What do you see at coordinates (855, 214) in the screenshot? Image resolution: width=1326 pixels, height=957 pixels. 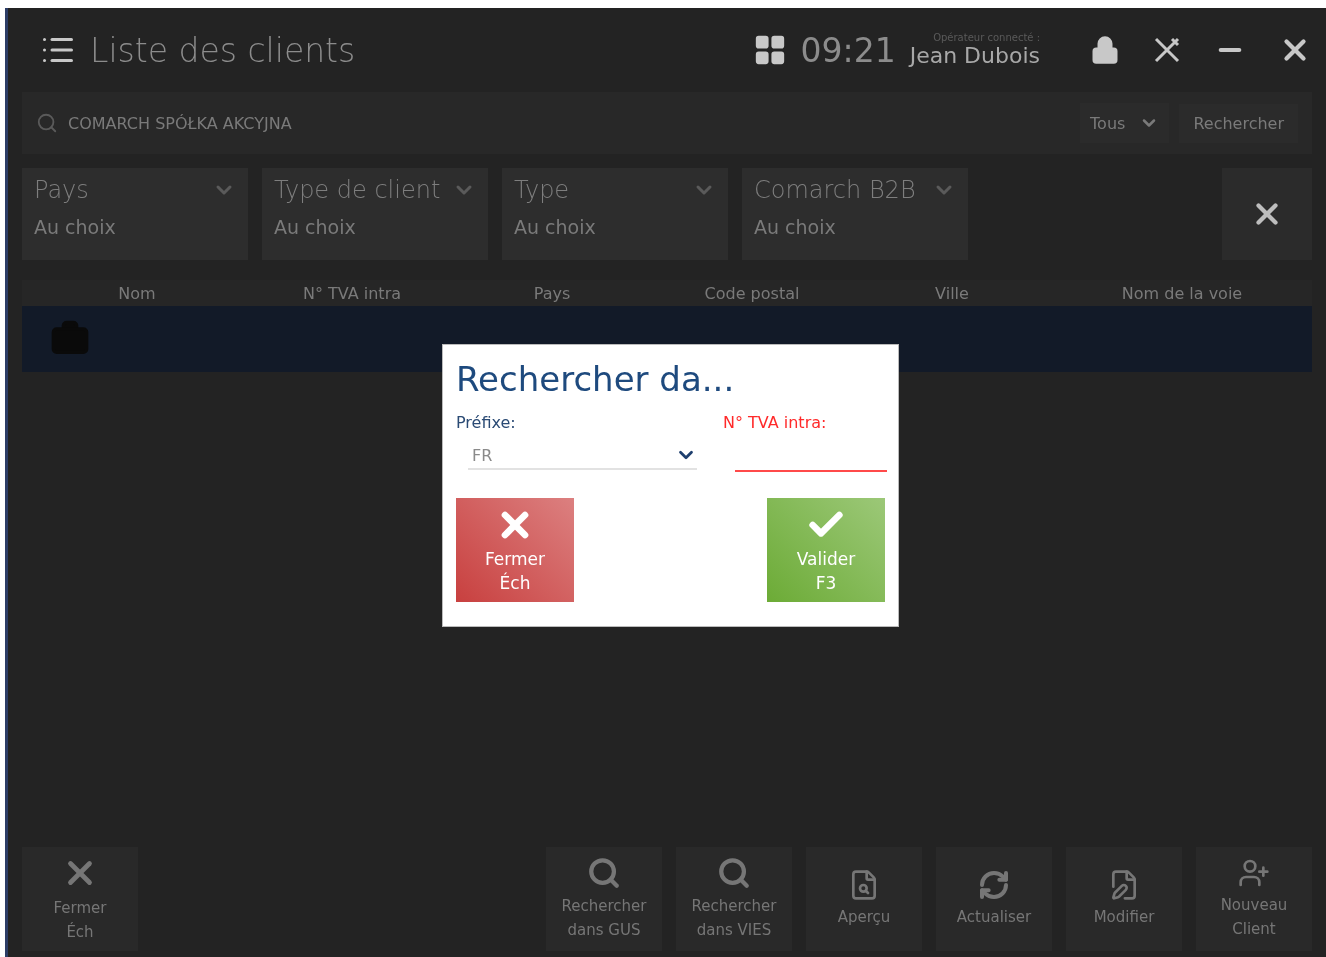 I see `filter-dropdown: Comarch B2B Au choix` at bounding box center [855, 214].